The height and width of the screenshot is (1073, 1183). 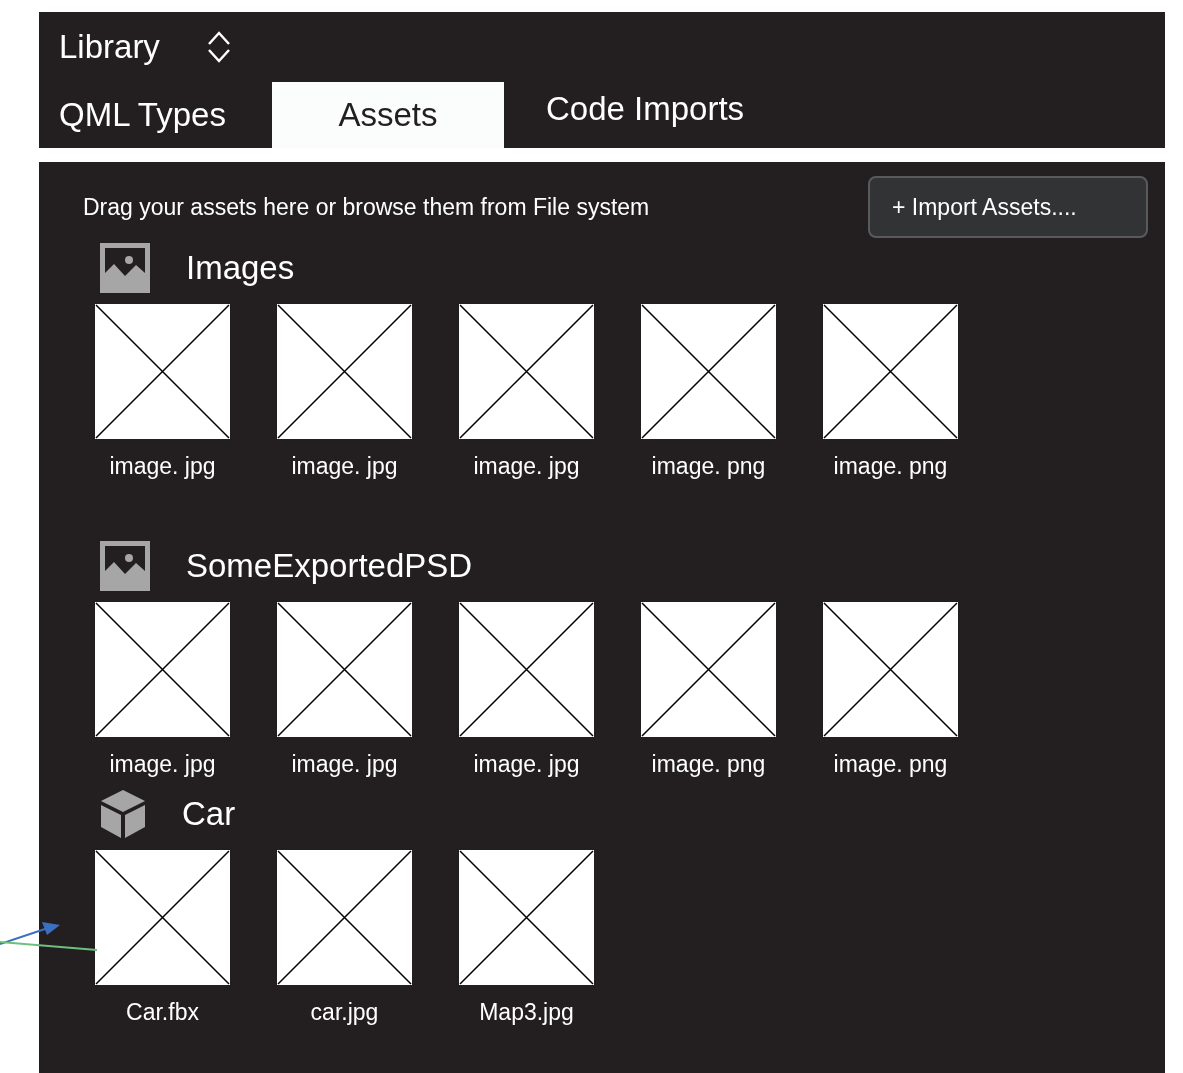 I want to click on asset-name: Car.fbx, so click(x=162, y=1012).